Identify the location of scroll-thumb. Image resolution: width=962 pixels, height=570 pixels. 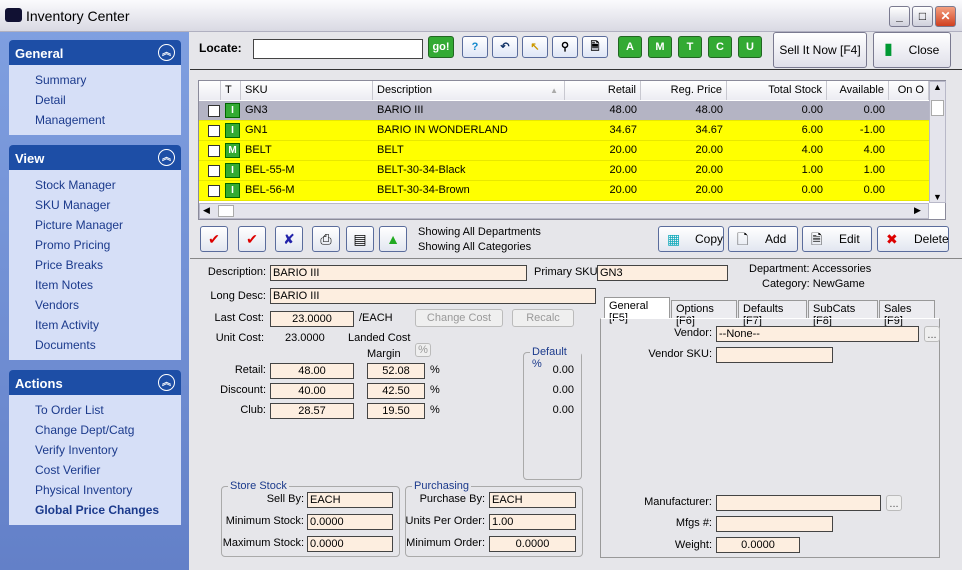
(937, 108).